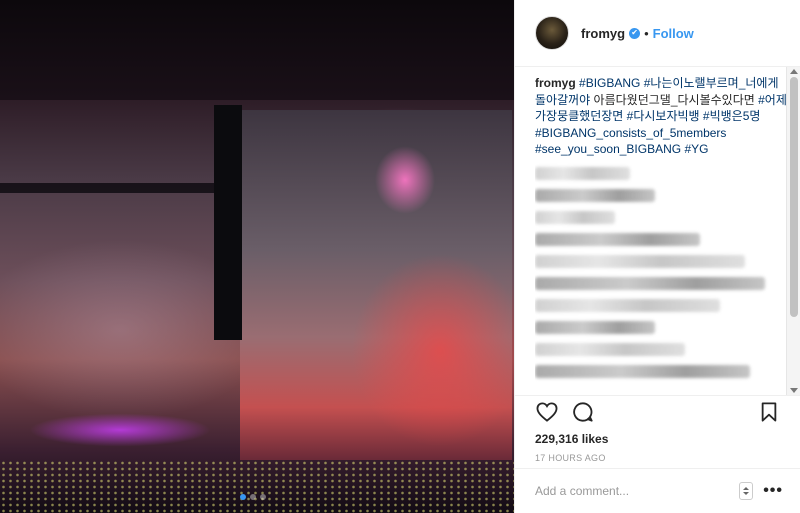  What do you see at coordinates (637, 491) in the screenshot?
I see `comment-input` at bounding box center [637, 491].